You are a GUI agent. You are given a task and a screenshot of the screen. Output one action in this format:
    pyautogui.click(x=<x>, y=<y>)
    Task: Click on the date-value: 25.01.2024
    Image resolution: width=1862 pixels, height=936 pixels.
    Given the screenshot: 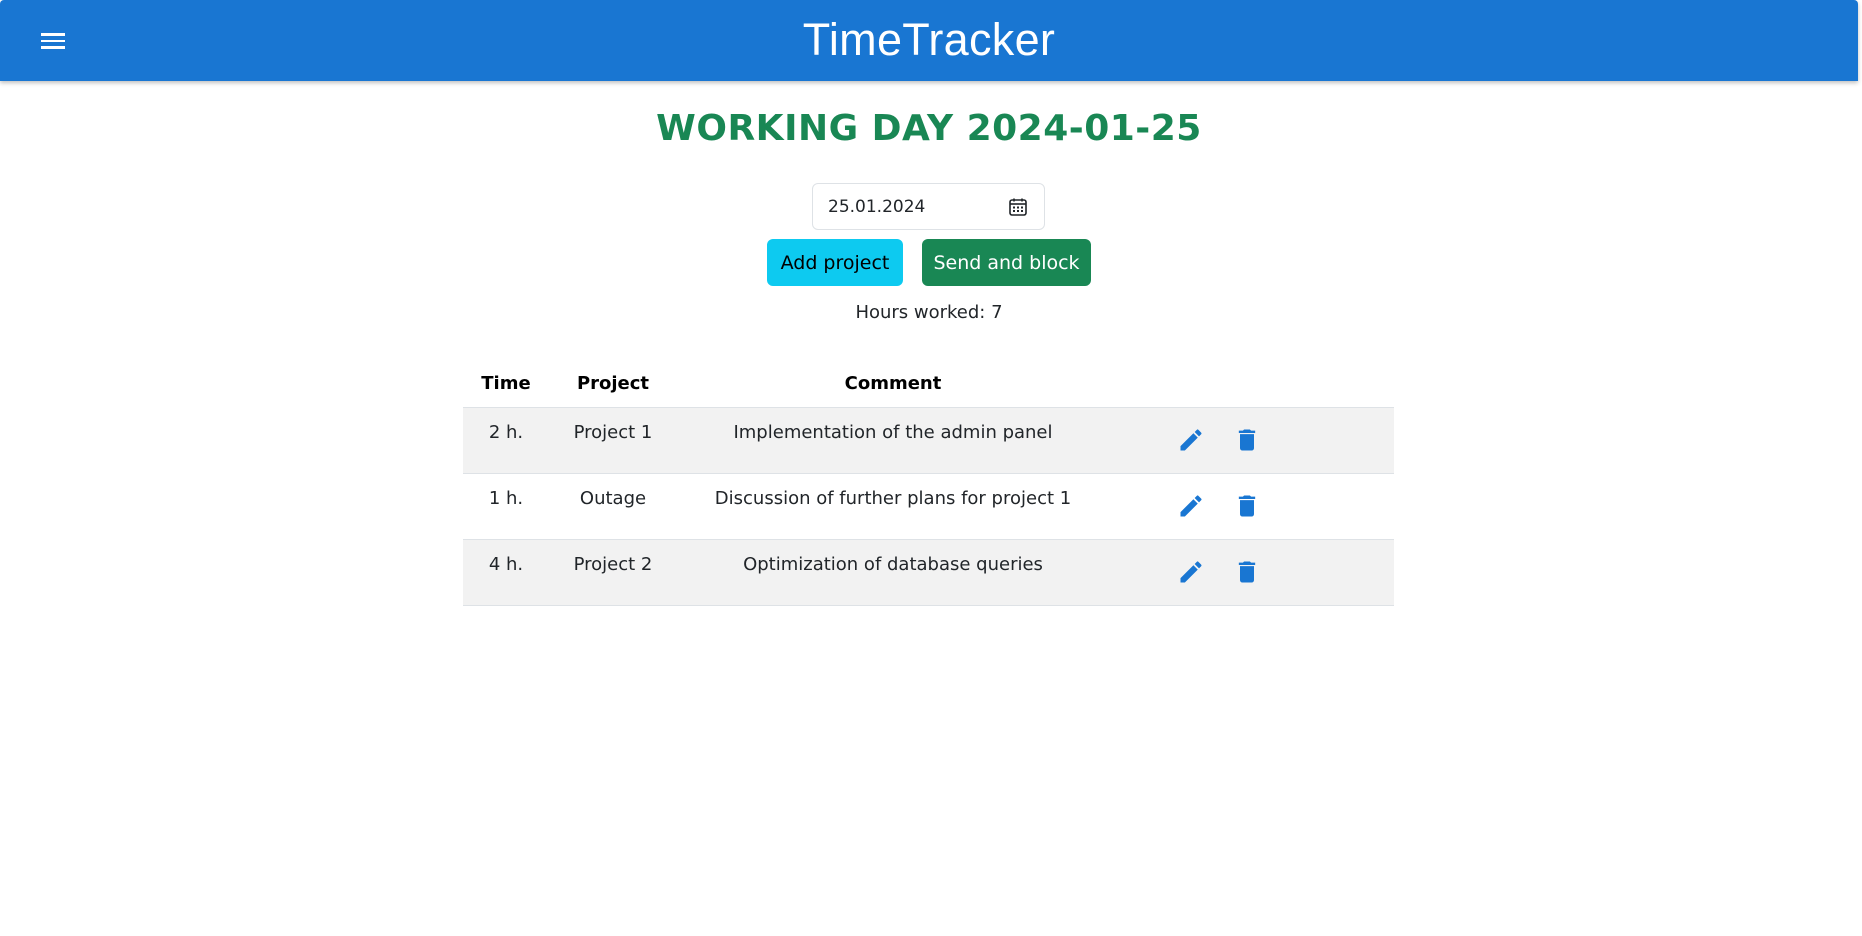 What is the action you would take?
    pyautogui.click(x=877, y=206)
    